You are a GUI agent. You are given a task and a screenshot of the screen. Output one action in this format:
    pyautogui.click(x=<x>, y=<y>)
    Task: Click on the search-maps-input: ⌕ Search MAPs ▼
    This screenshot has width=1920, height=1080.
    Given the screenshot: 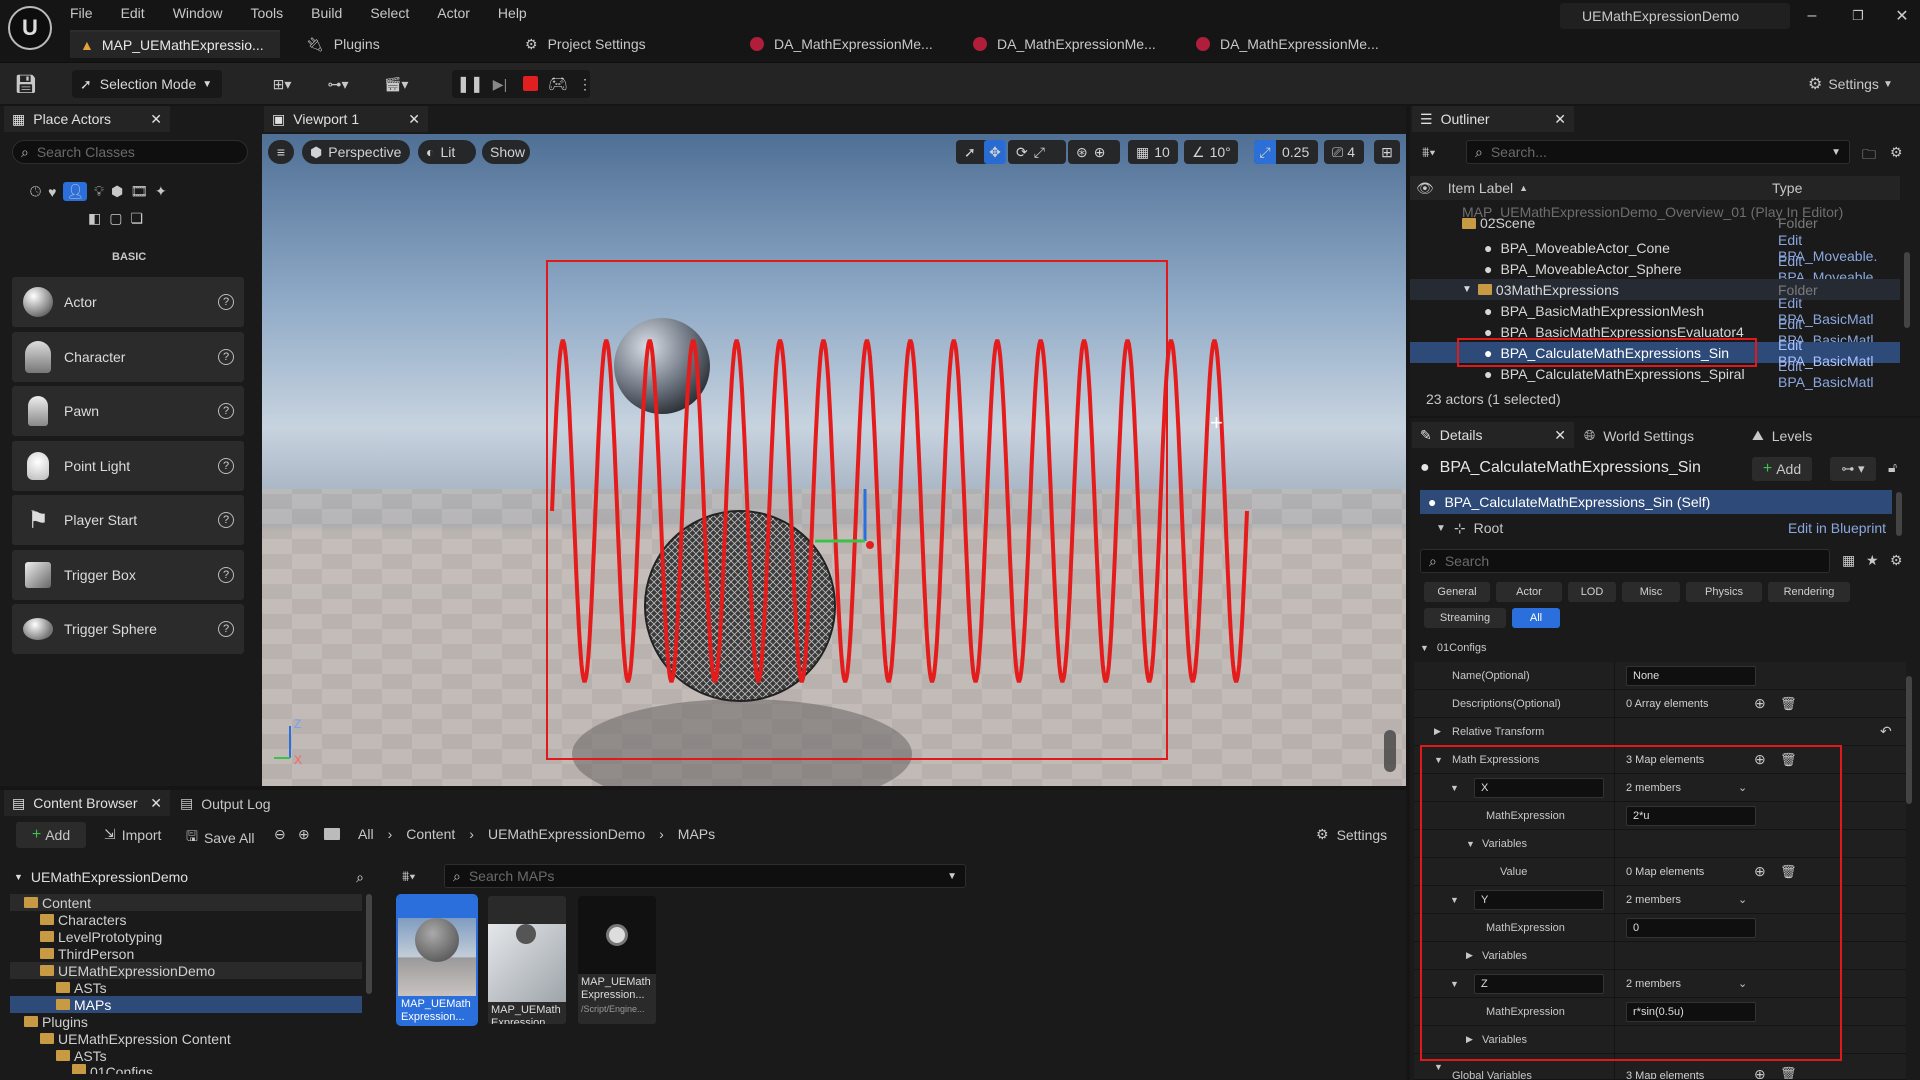 What is the action you would take?
    pyautogui.click(x=705, y=876)
    